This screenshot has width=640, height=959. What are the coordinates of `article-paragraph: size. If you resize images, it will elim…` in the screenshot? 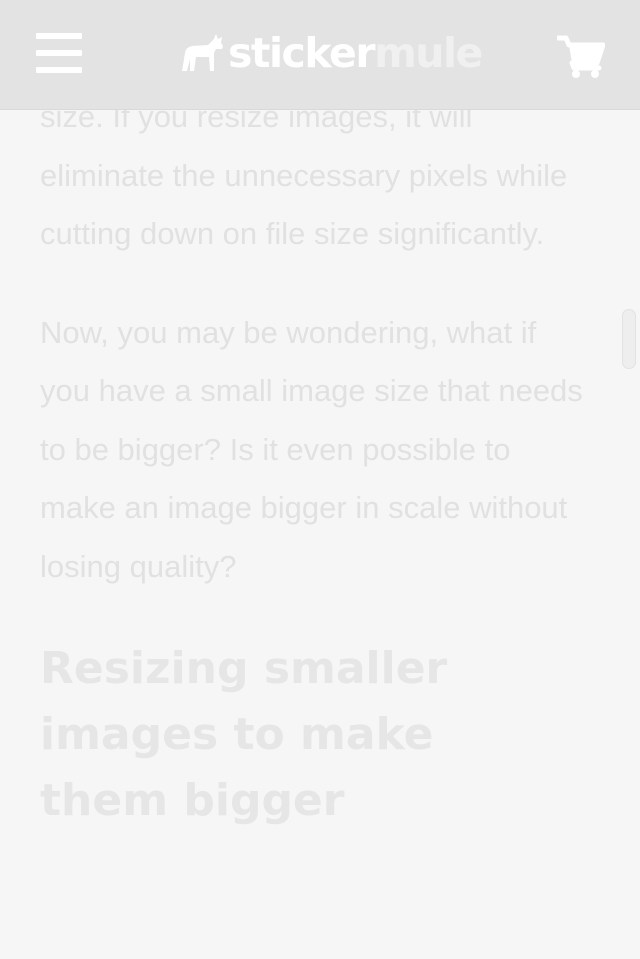 It's located at (304, 175).